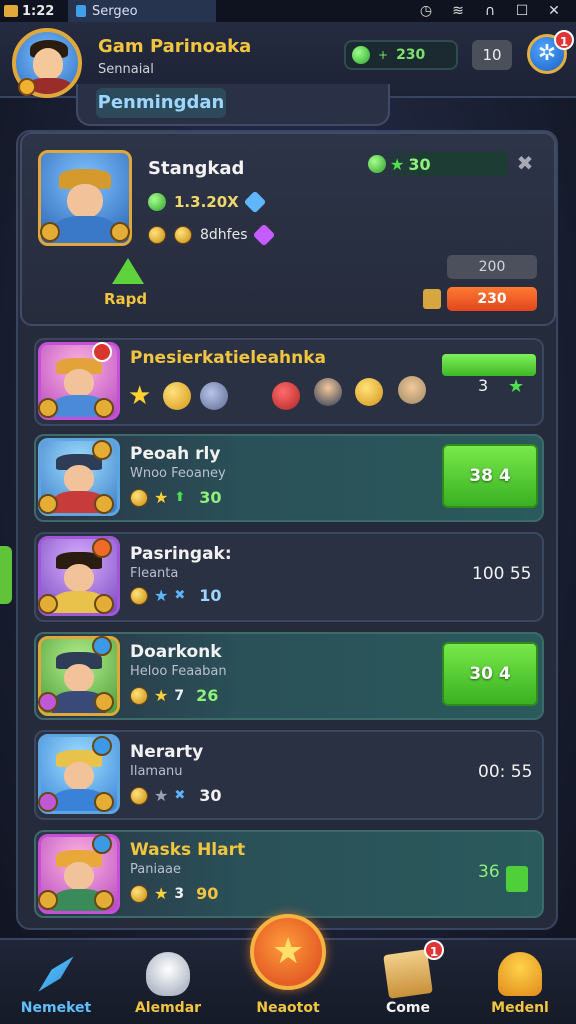 This screenshot has height=1024, width=576. I want to click on maximize-icon: ☐, so click(522, 11).